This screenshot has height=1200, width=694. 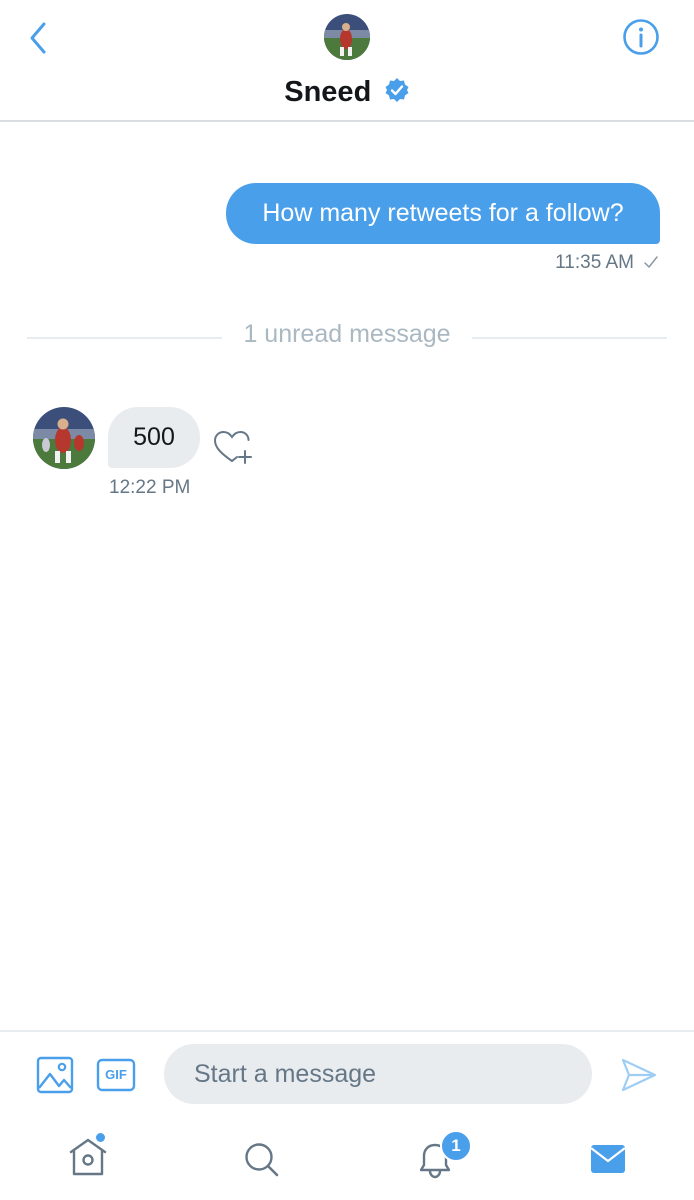 I want to click on send-button, so click(x=639, y=1075).